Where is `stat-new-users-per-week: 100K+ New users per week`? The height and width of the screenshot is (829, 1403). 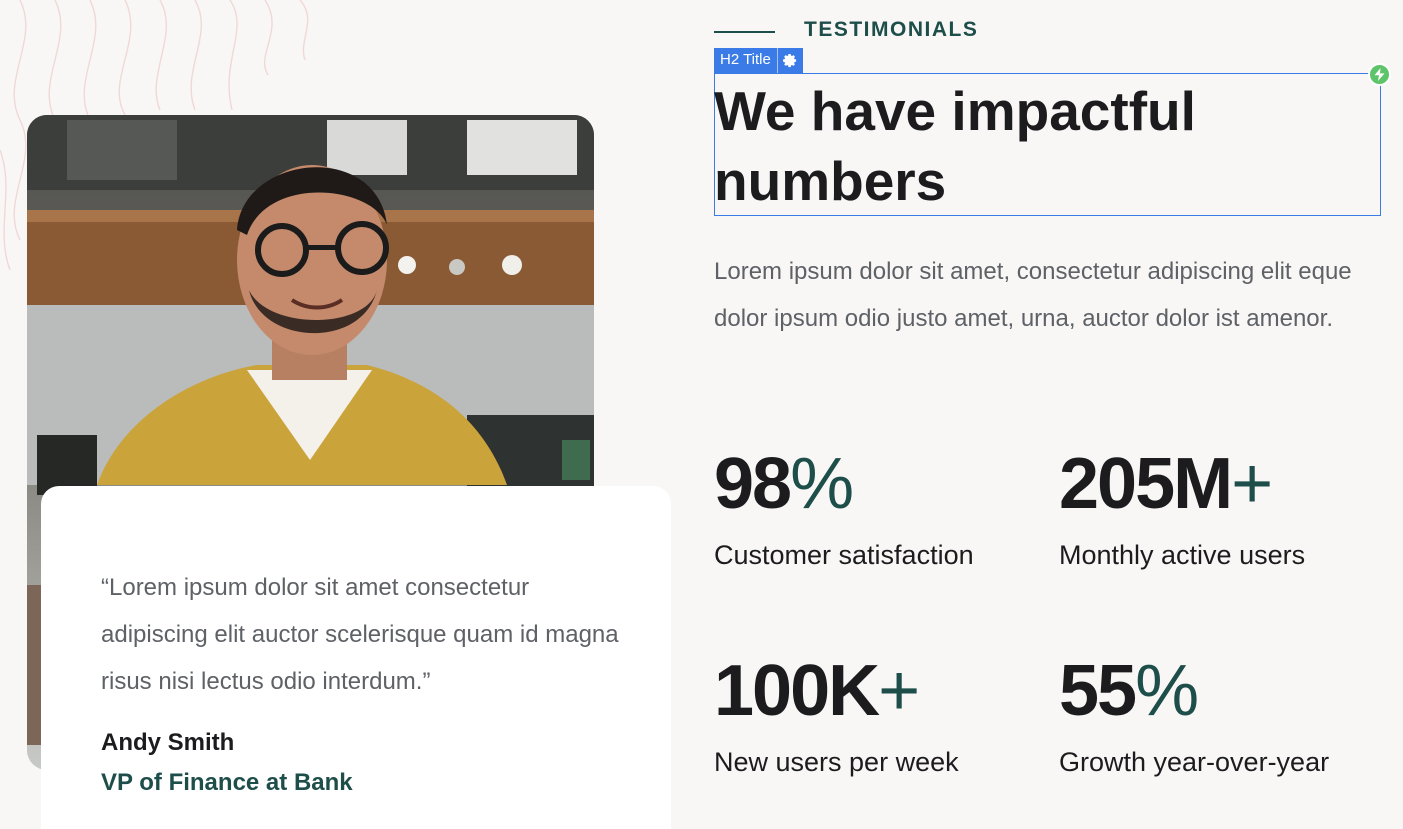
stat-new-users-per-week: 100K+ New users per week is located at coordinates (836, 716).